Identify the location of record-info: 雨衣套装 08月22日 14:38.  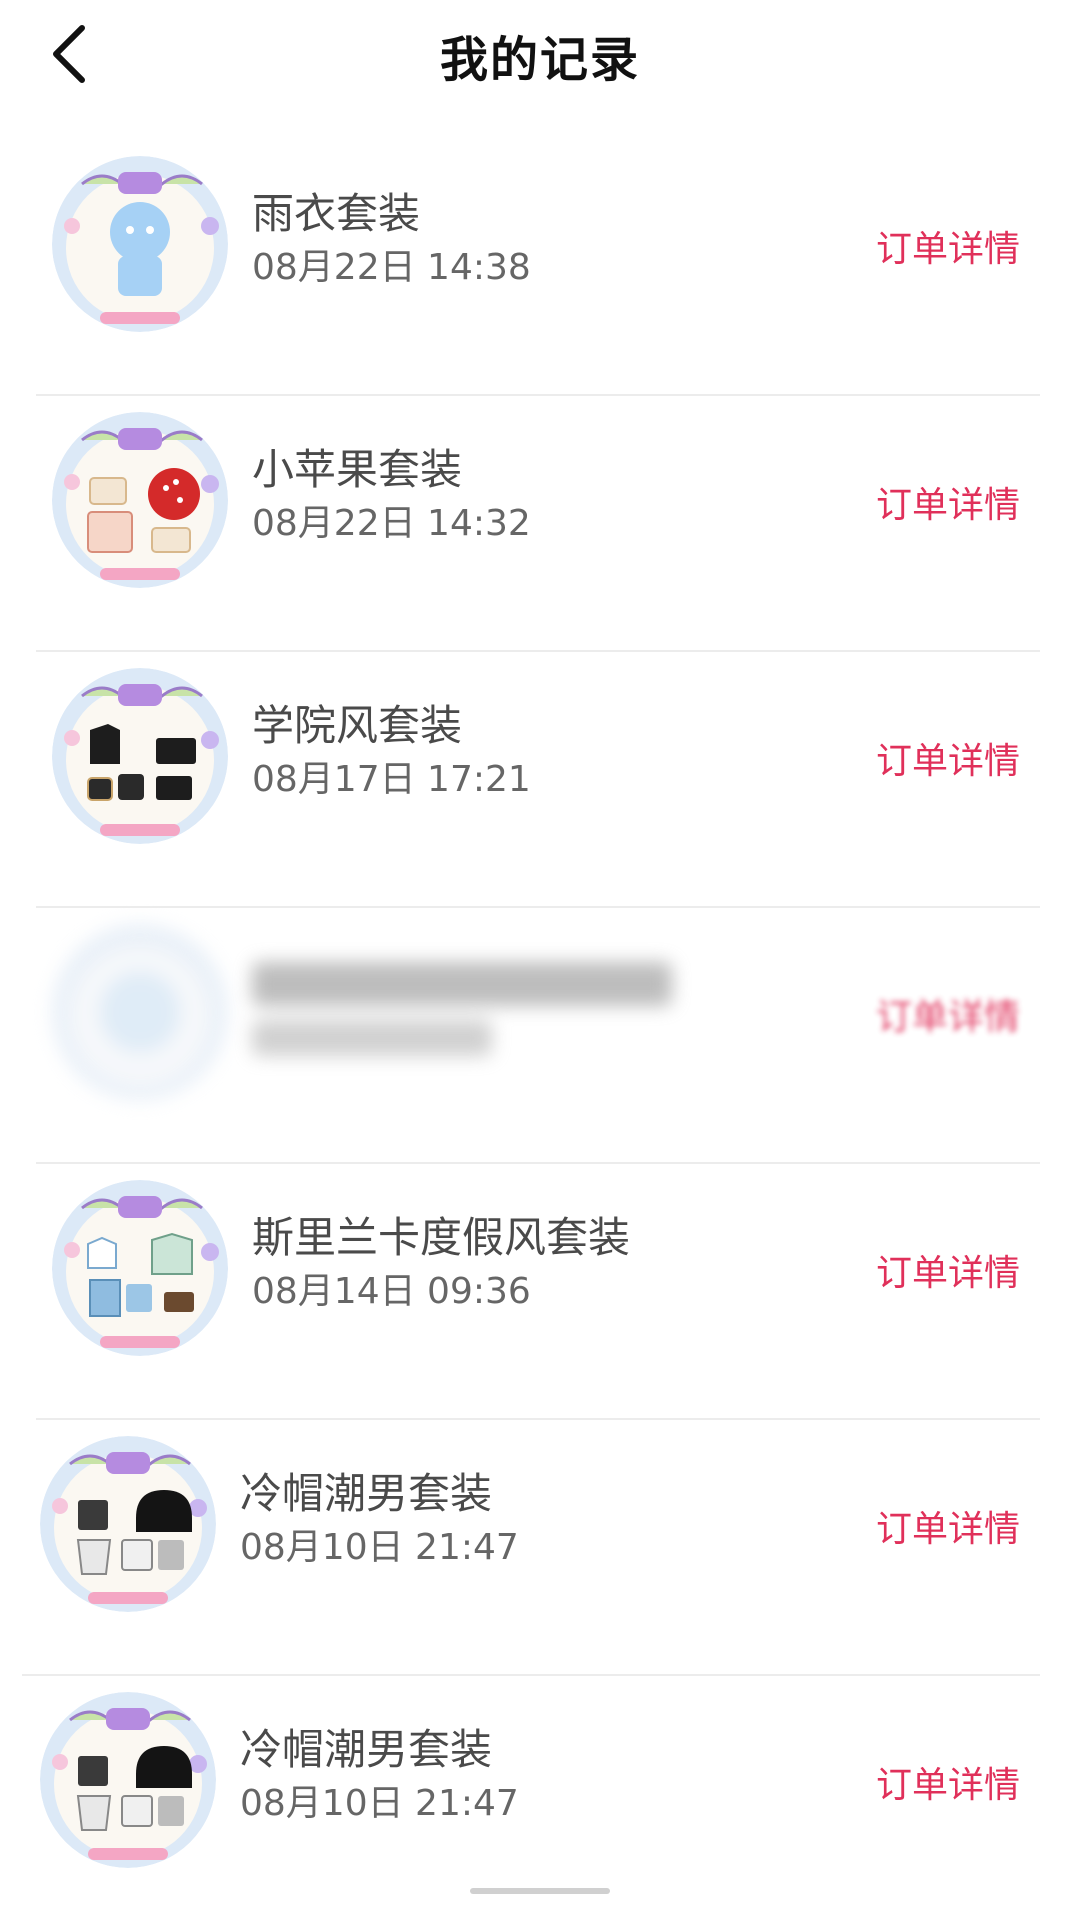
(391, 241).